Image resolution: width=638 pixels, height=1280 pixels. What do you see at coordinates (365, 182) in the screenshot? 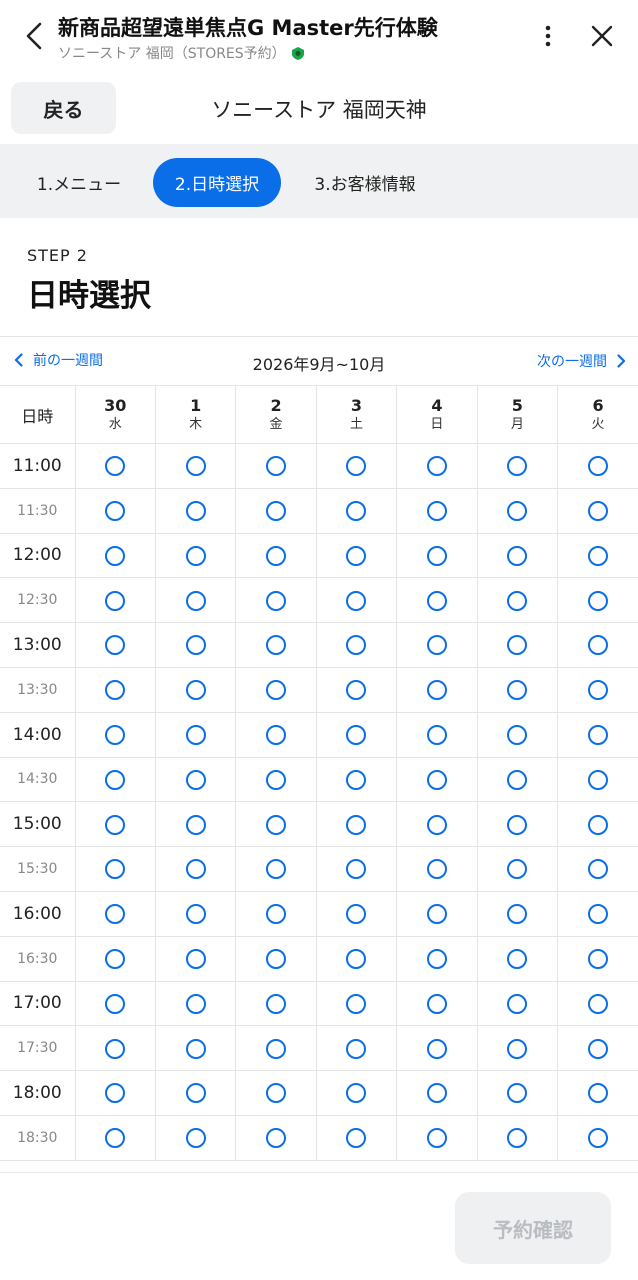
I see `step-customer-info: 3.お客様情報` at bounding box center [365, 182].